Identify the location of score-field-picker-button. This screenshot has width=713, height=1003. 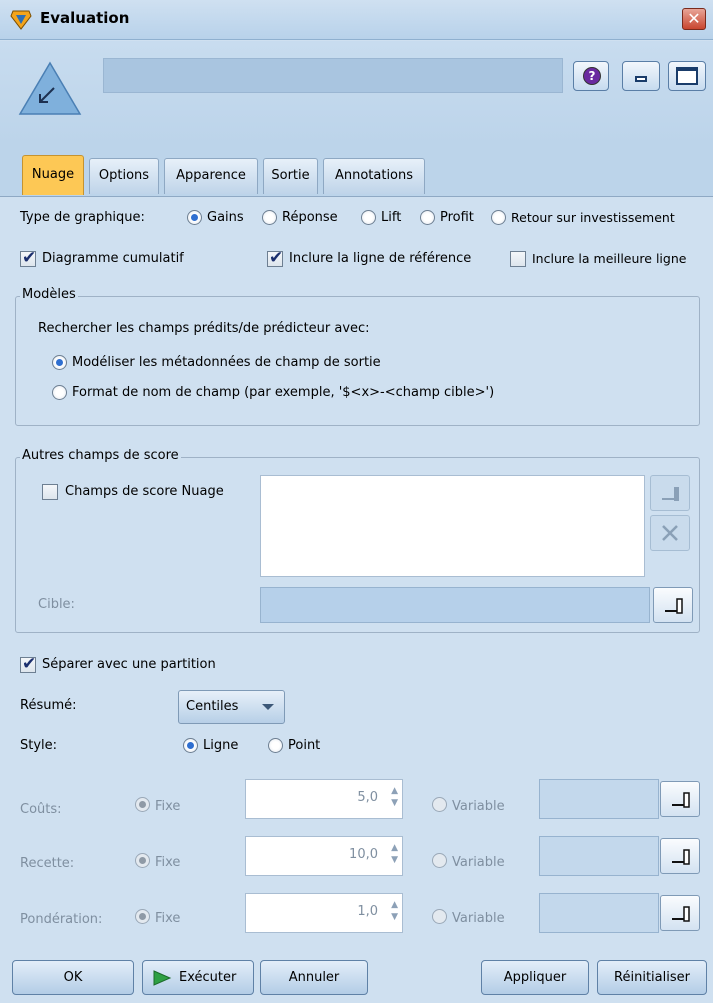
(670, 493).